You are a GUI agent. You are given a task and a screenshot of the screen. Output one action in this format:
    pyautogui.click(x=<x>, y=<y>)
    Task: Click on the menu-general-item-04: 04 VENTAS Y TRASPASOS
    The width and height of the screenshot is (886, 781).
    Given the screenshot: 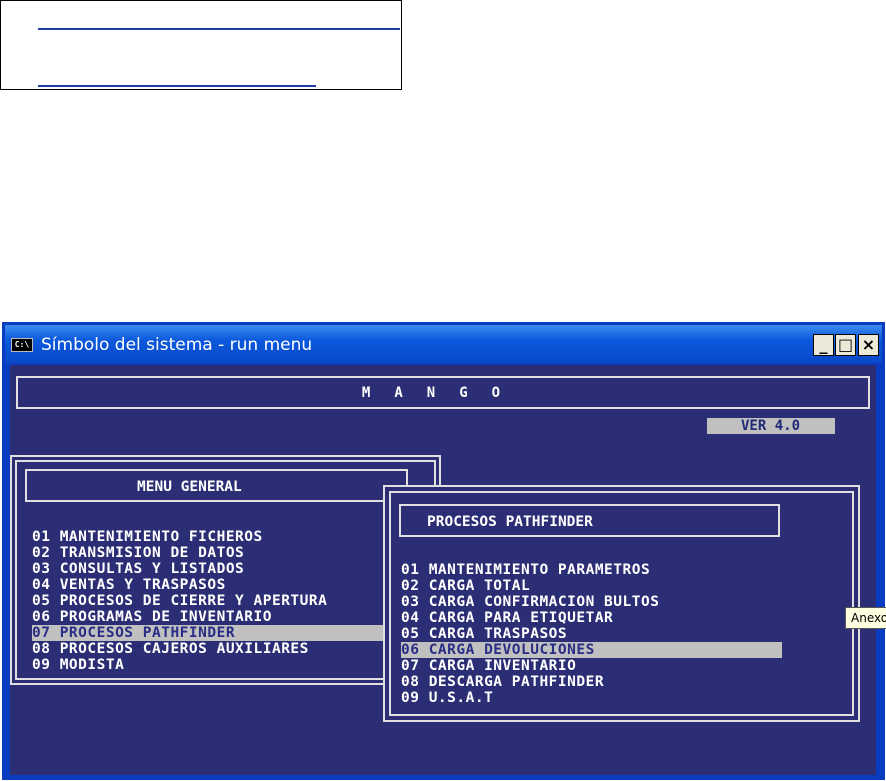 What is the action you would take?
    pyautogui.click(x=129, y=585)
    